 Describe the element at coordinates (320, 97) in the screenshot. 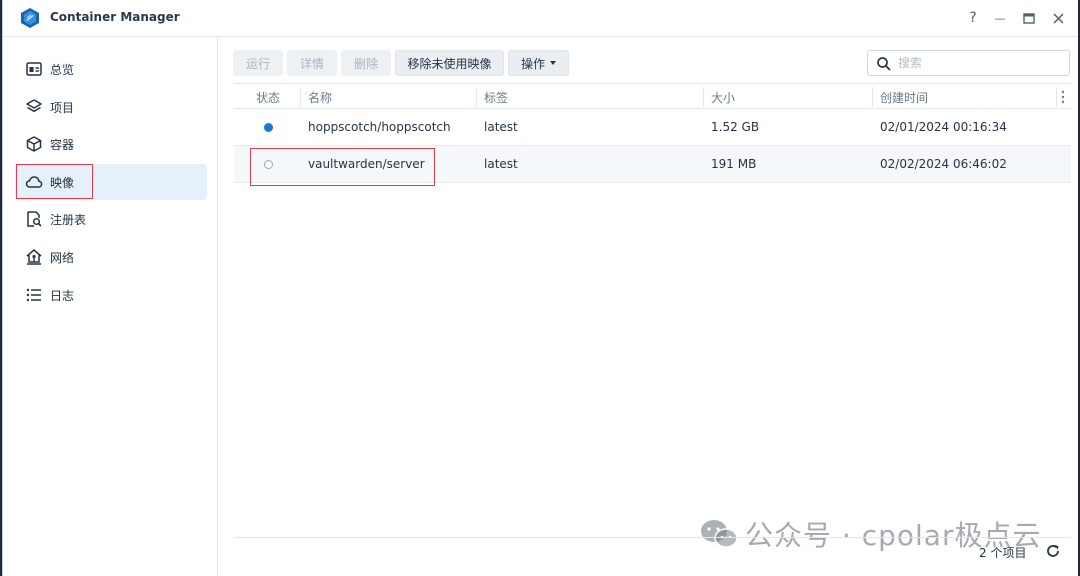

I see `header-name: 名称` at that location.